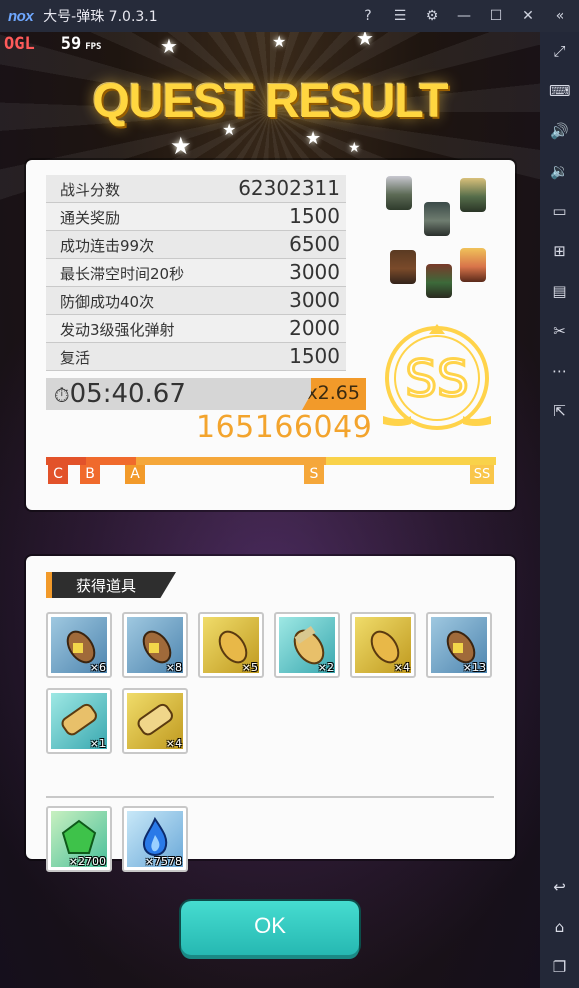 This screenshot has width=579, height=988. Describe the element at coordinates (196, 329) in the screenshot. I see `score-row: 发动3级强化弹射 2000` at that location.